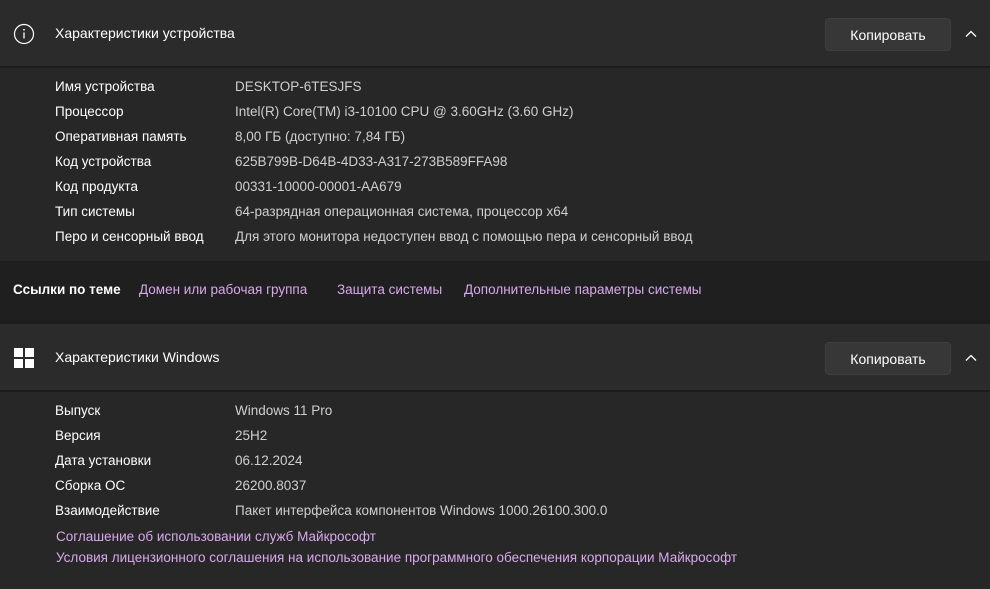 The height and width of the screenshot is (589, 990). Describe the element at coordinates (90, 485) in the screenshot. I see `spec-label: Сборка ОС` at that location.